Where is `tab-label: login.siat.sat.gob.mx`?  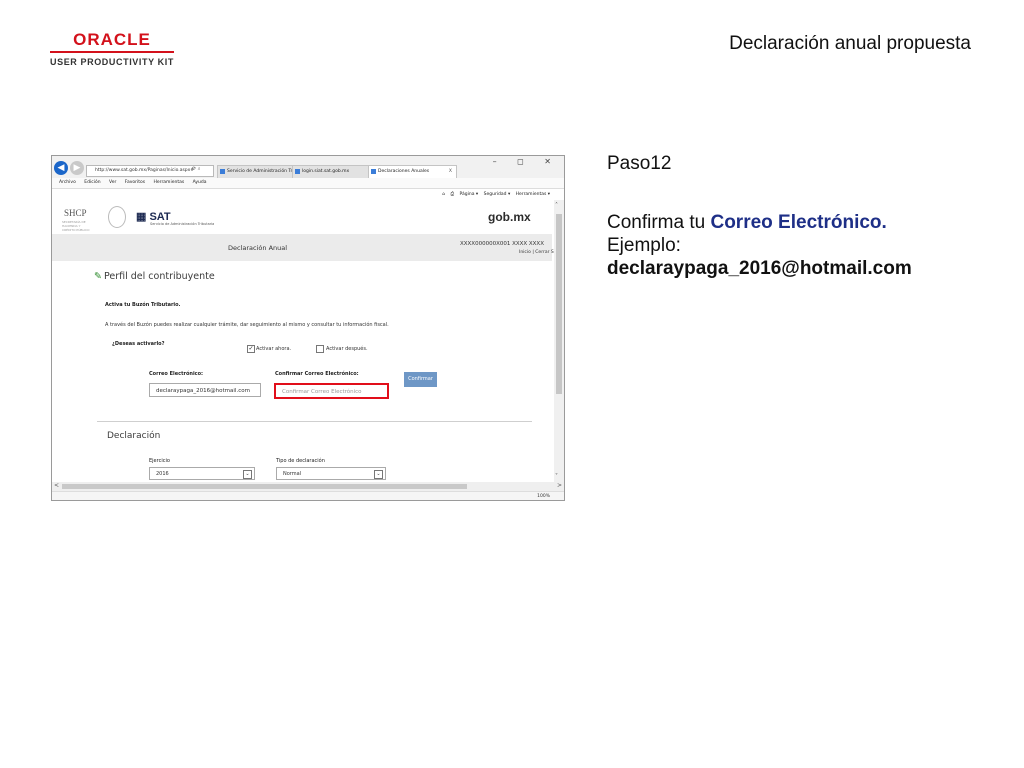 tab-label: login.siat.sat.gob.mx is located at coordinates (326, 171).